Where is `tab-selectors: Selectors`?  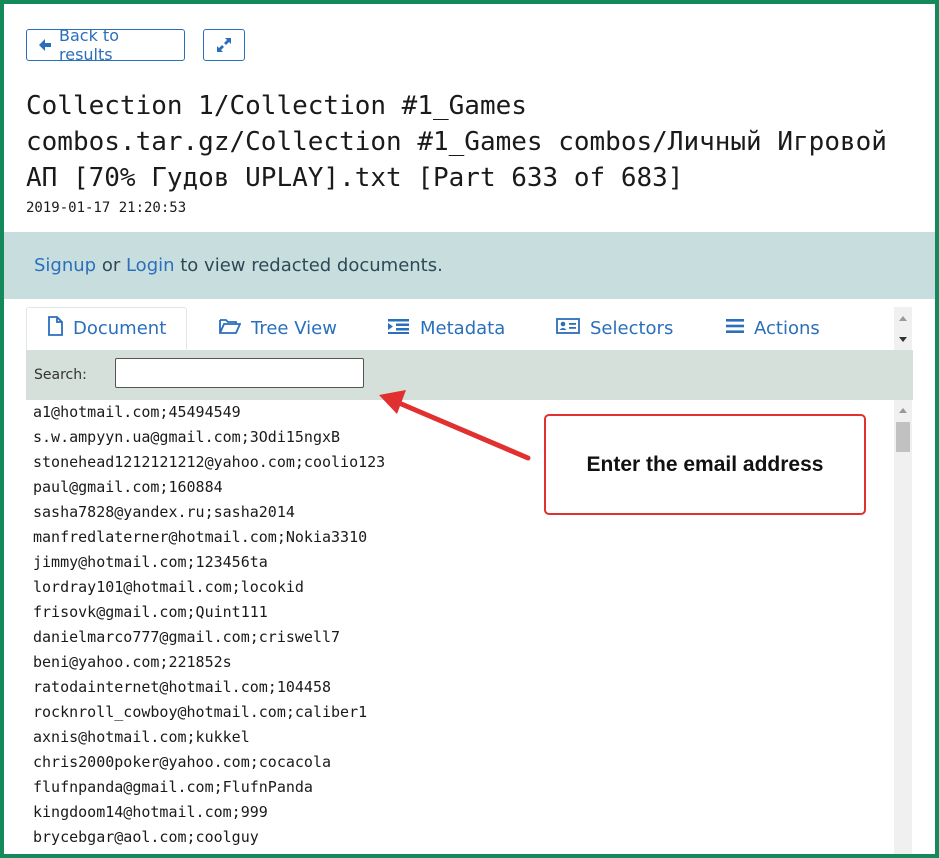
tab-selectors: Selectors is located at coordinates (614, 328).